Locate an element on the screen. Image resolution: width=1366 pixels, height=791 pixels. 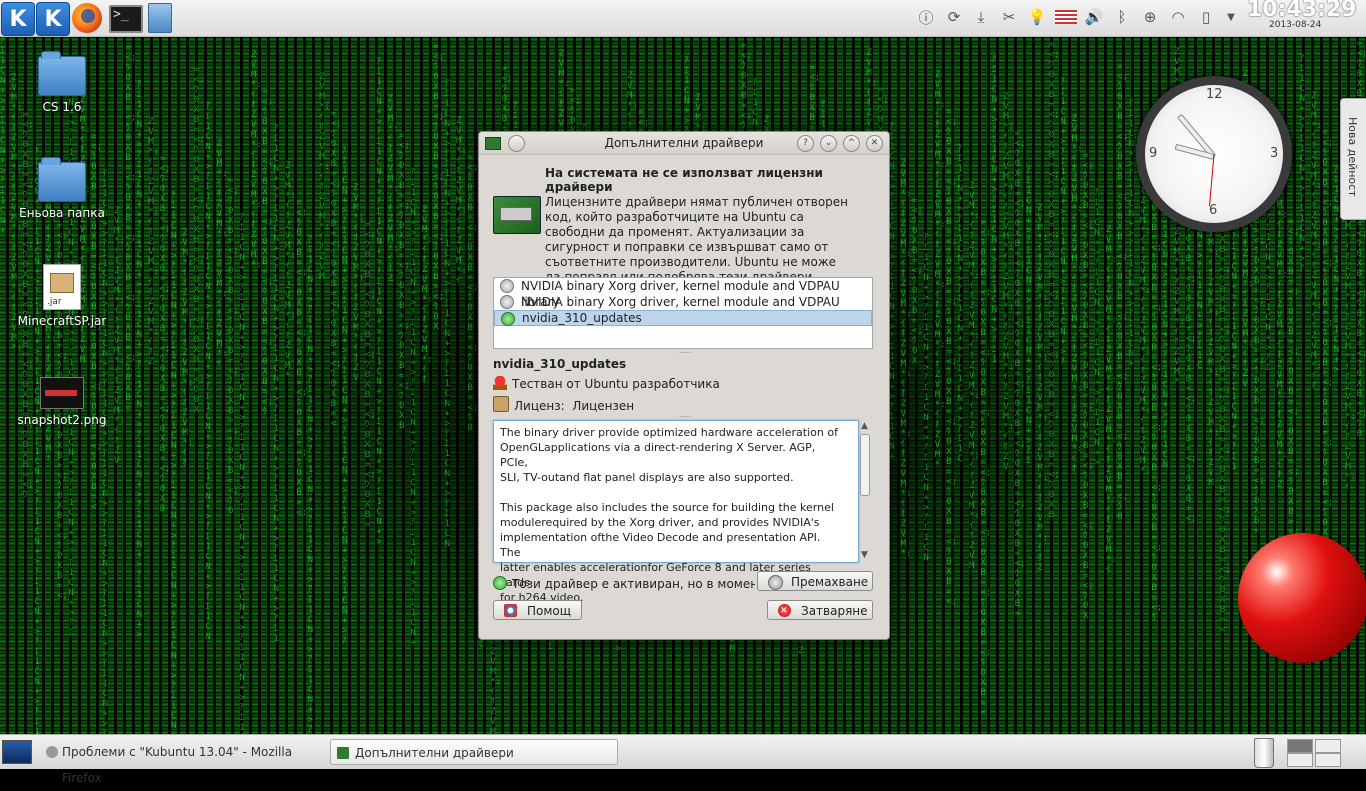
matrix-column: ｱｴ1CN+>ｱｴ1CN+>ｱｴ1CN+>ｱｴ1CN+>ｱｴ is located at coordinates (1029, 316).